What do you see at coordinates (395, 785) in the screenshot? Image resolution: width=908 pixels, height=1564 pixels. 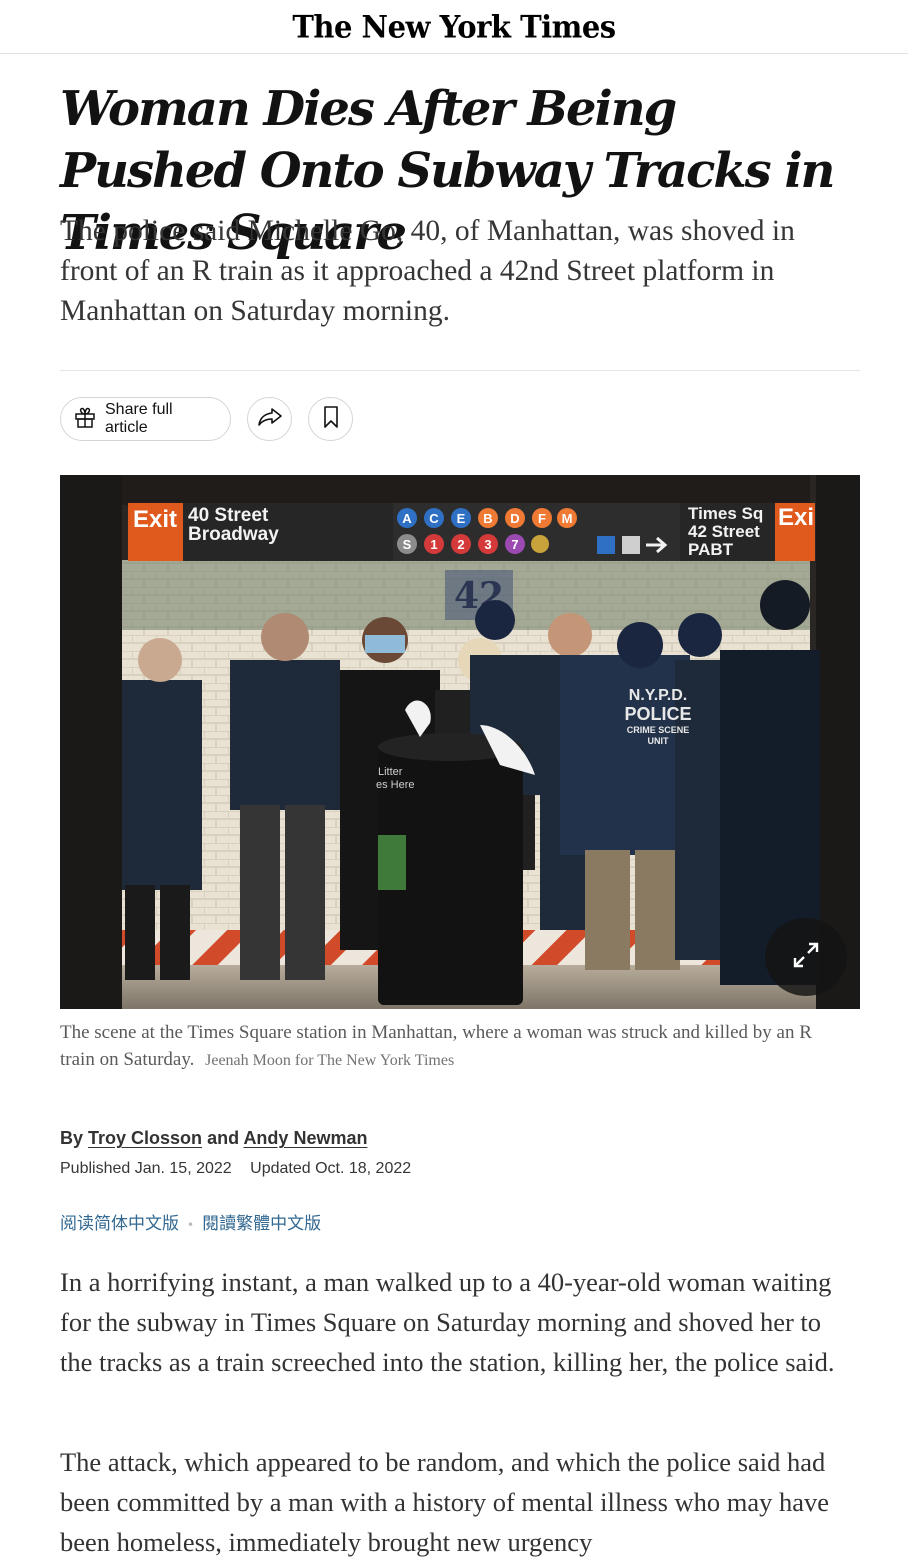 I see `bin-text-here: es Here` at bounding box center [395, 785].